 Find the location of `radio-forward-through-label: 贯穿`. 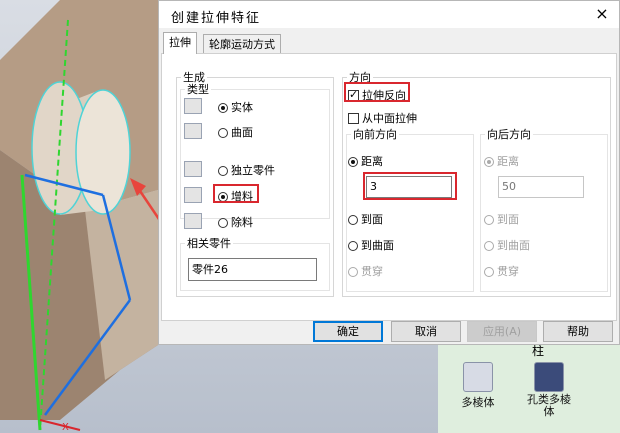

radio-forward-through-label: 贯穿 is located at coordinates (372, 271).